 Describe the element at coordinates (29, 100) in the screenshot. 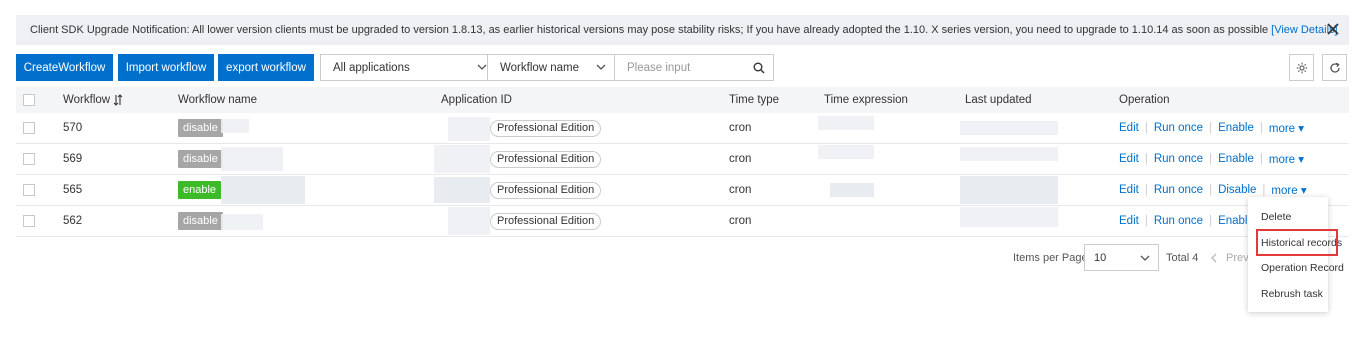

I see `select-all-checkbox` at that location.